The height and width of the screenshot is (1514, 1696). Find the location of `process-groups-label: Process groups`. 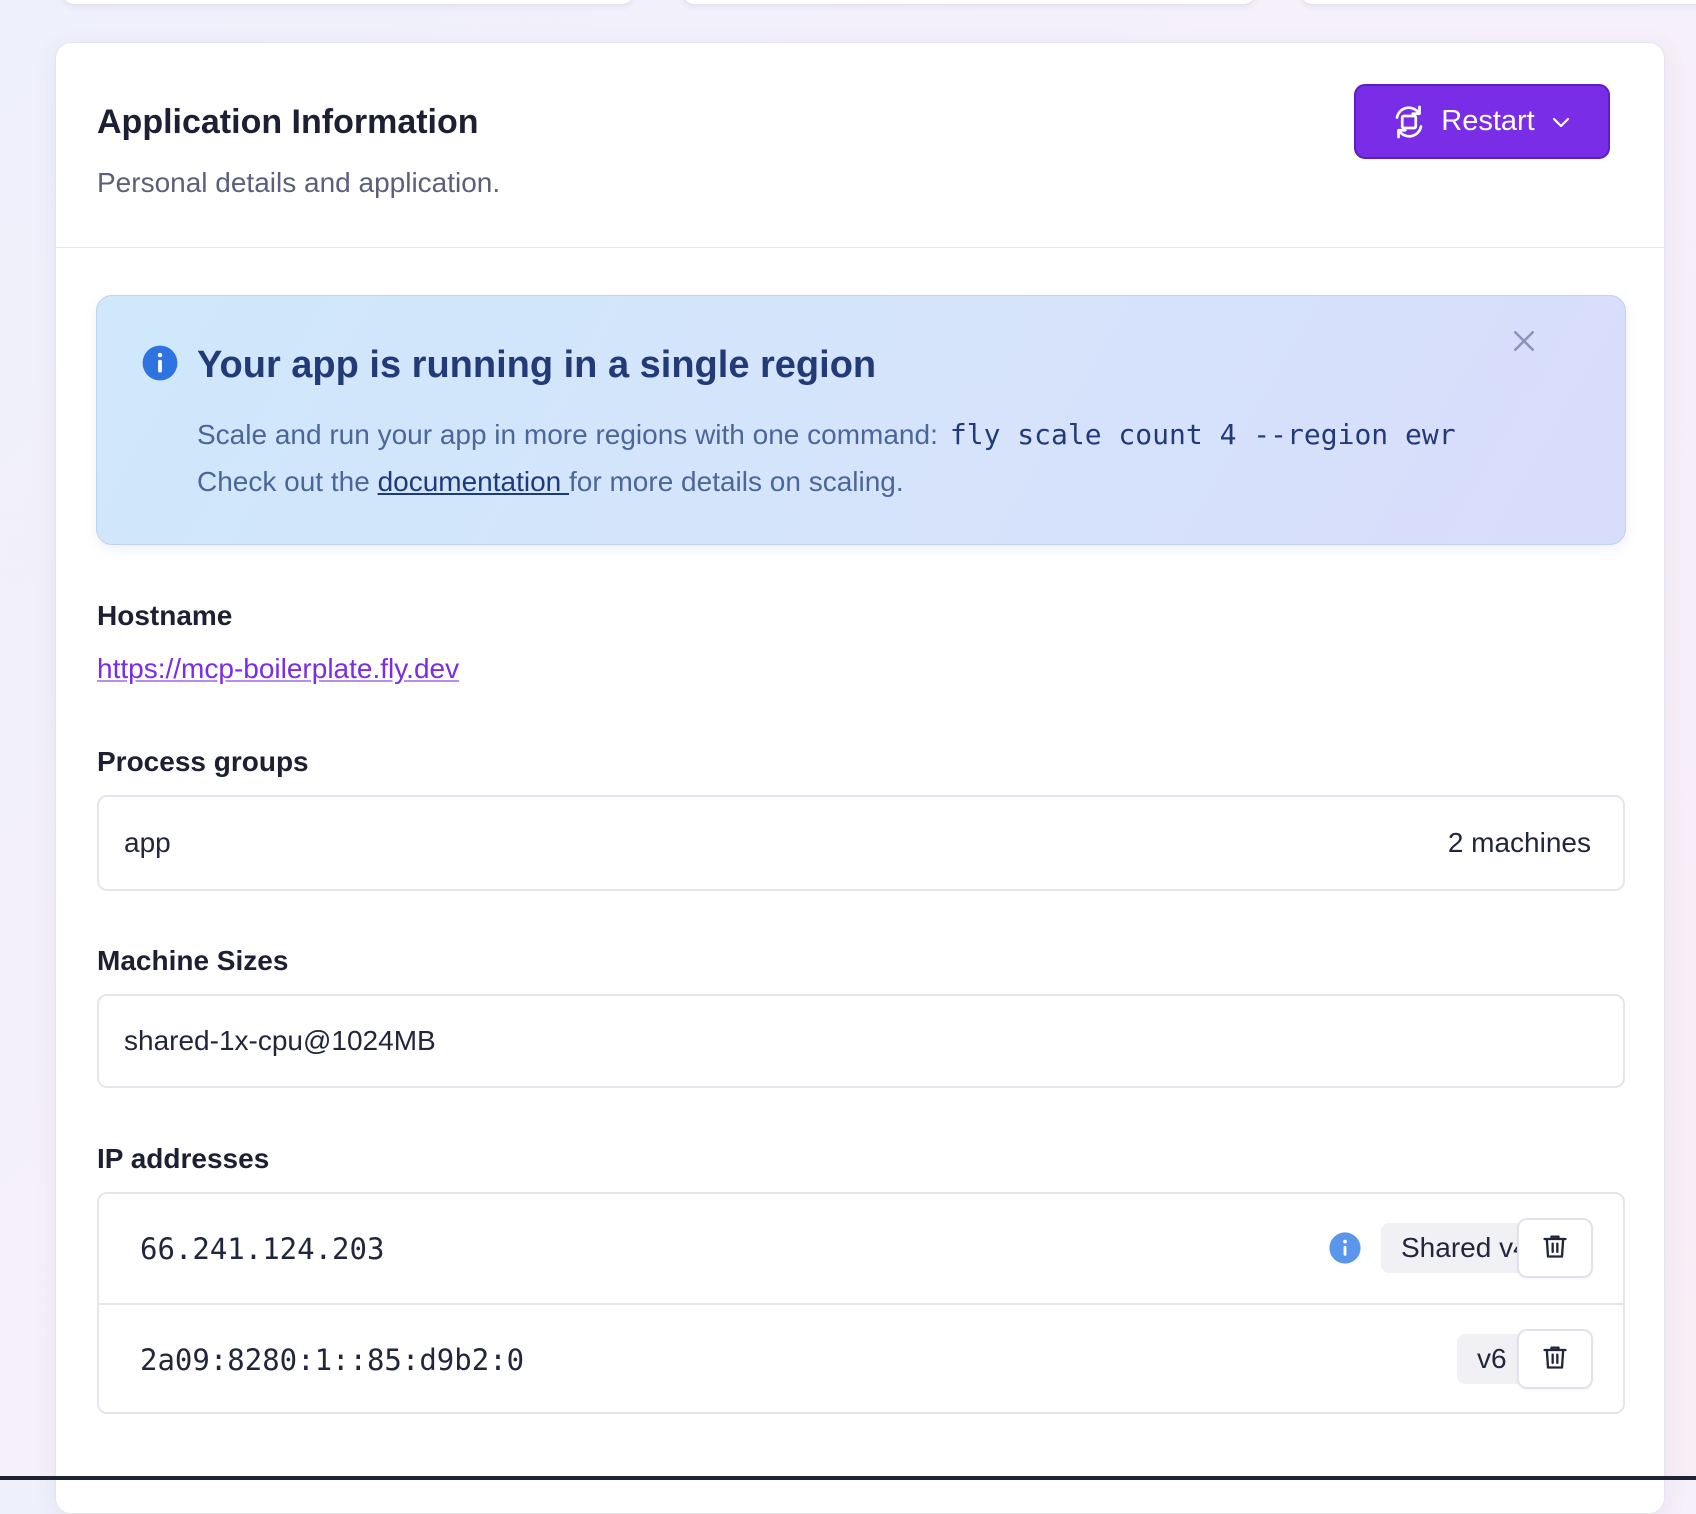

process-groups-label: Process groups is located at coordinates (203, 761).